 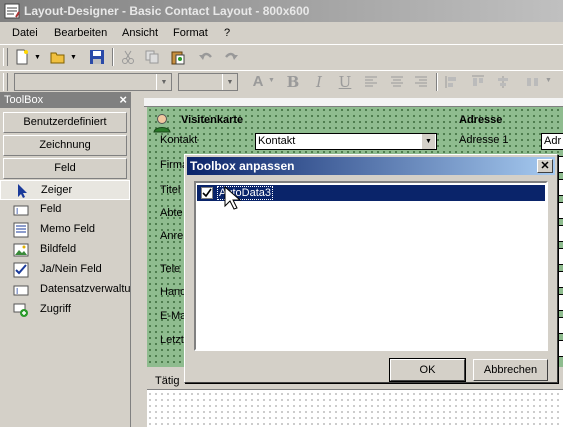 I want to click on align-left-button, so click(x=371, y=82).